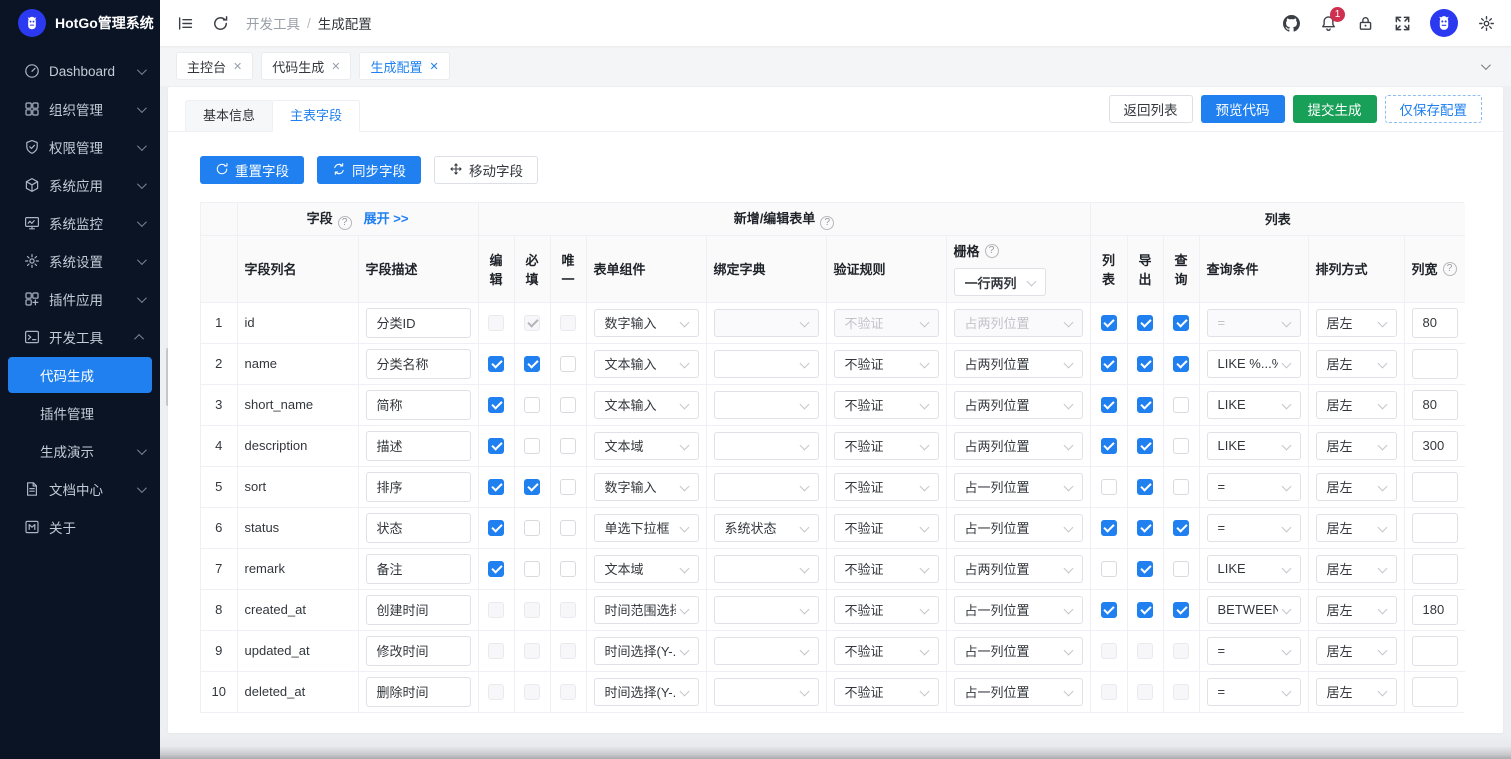 This screenshot has width=1511, height=759. I want to click on sidebar-item-pluginapp: 插件应用, so click(80, 299).